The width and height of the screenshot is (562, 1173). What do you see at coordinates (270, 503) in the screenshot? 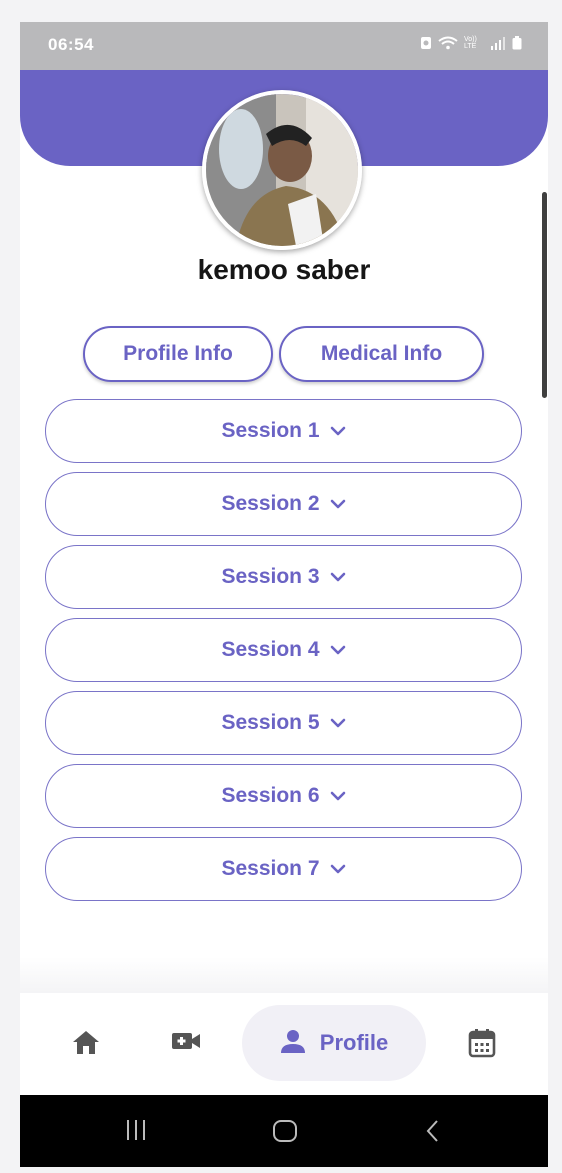
I see `session-label: Session 2` at bounding box center [270, 503].